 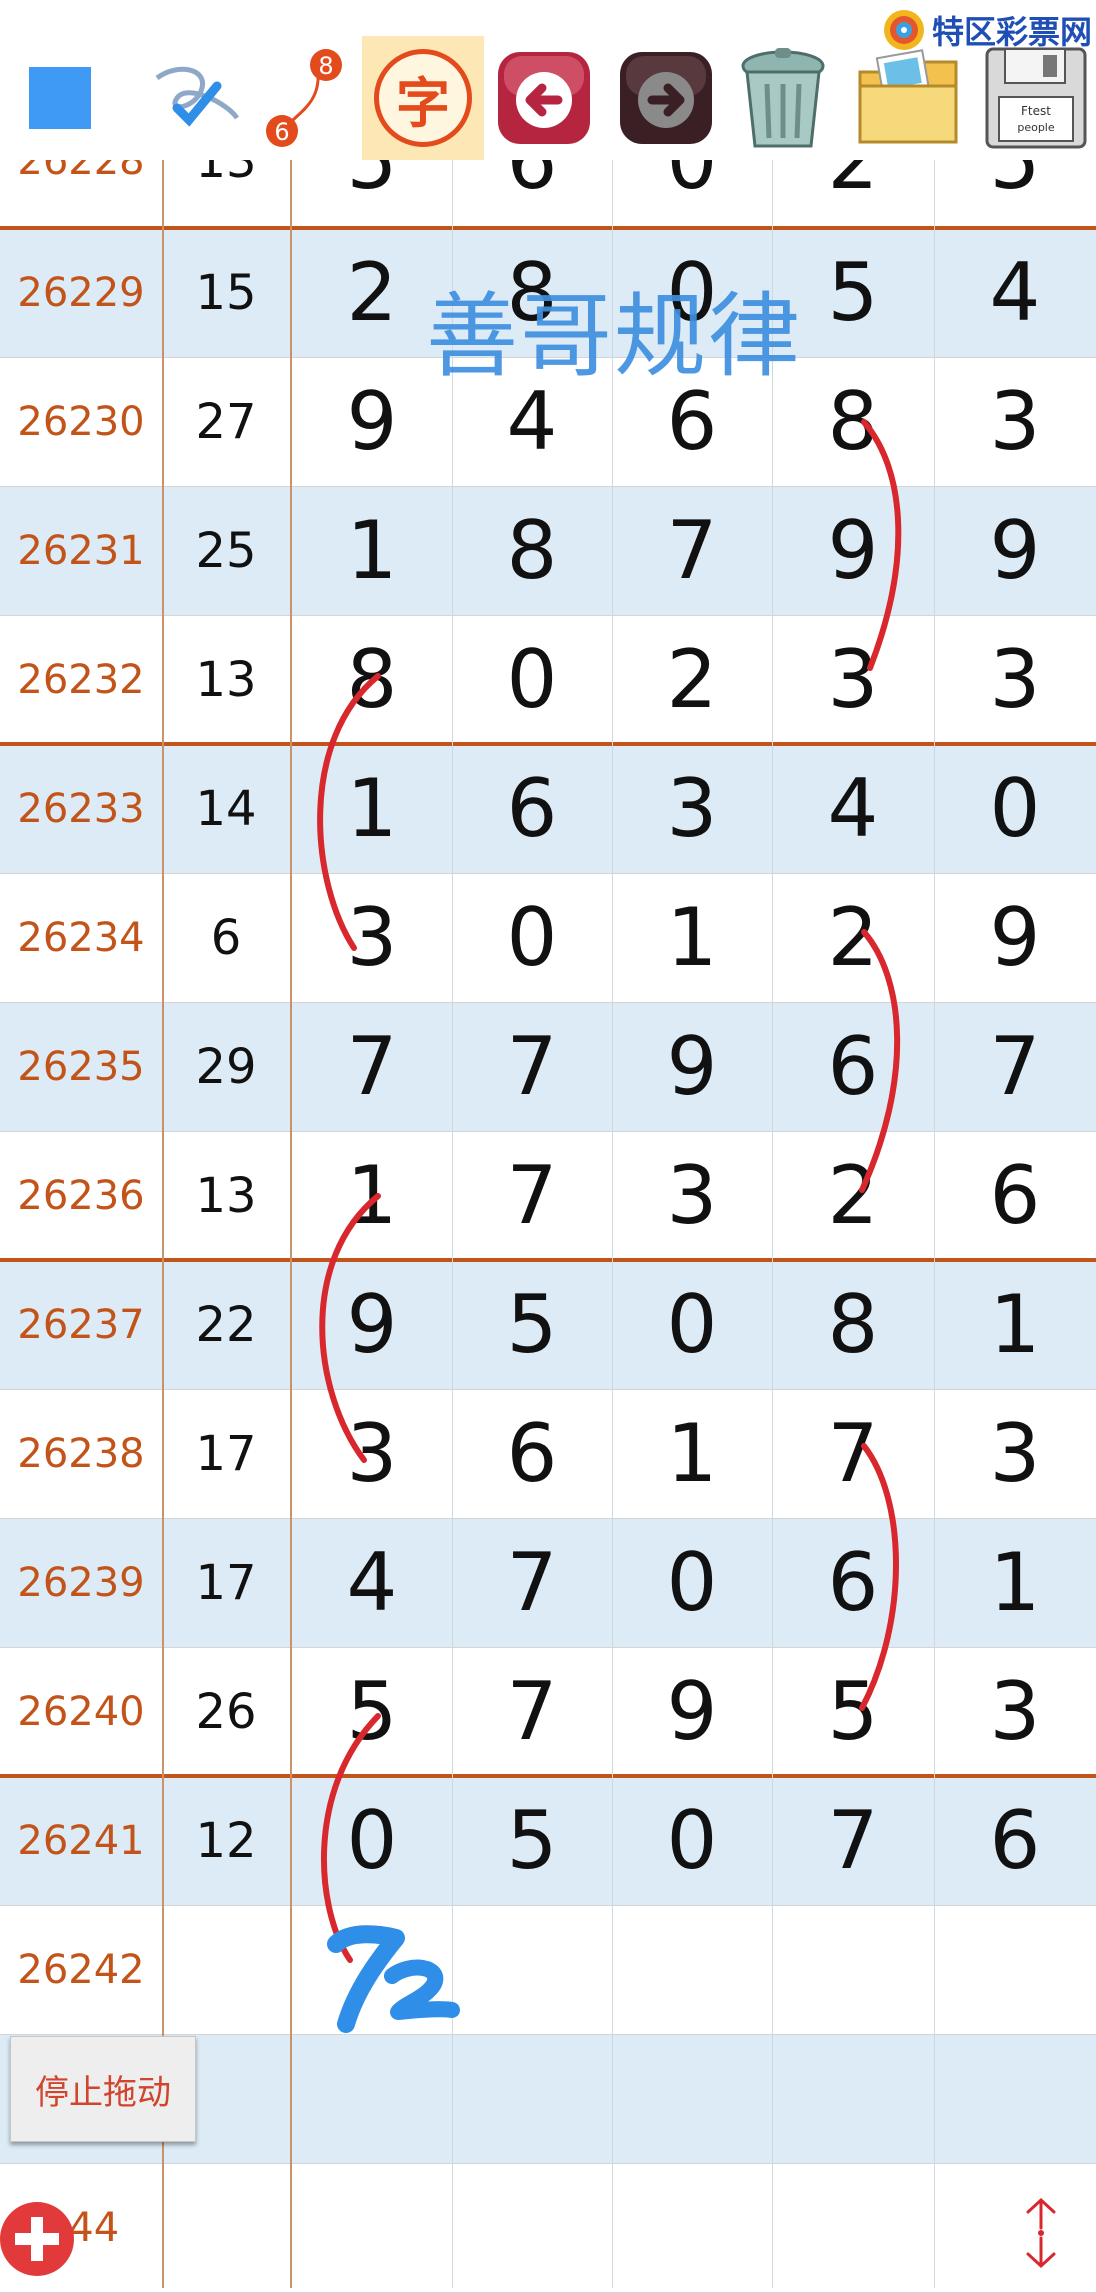 I want to click on pen-tool, so click(x=195, y=98).